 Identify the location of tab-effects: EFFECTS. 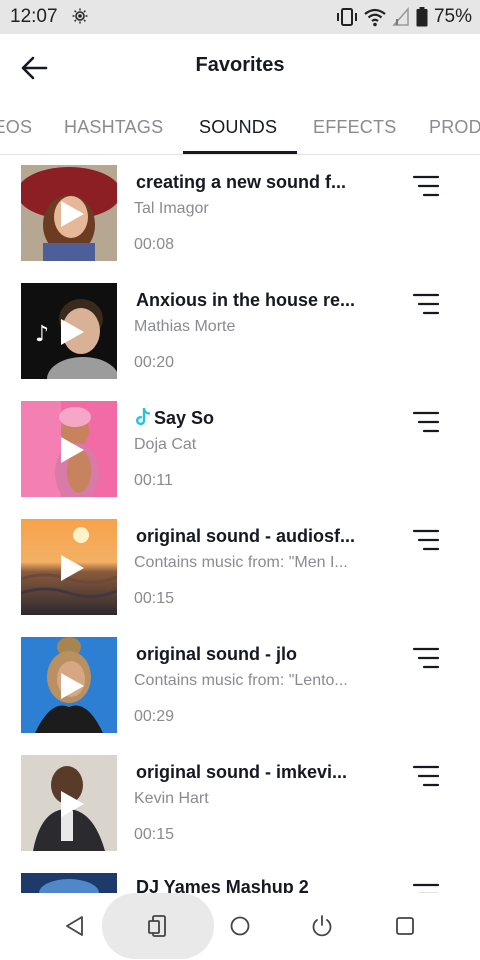
(354, 127).